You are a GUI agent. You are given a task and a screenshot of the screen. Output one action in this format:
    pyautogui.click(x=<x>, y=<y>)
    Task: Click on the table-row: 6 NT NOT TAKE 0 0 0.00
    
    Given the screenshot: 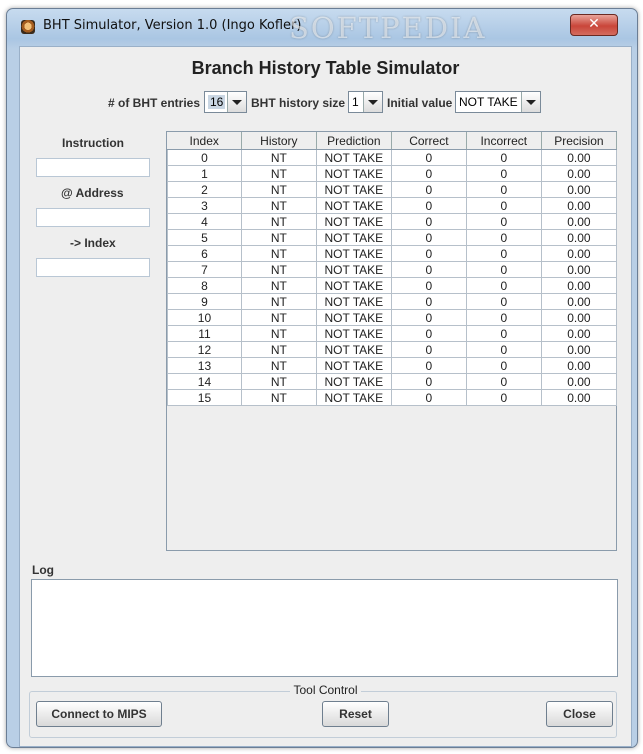 What is the action you would take?
    pyautogui.click(x=392, y=253)
    